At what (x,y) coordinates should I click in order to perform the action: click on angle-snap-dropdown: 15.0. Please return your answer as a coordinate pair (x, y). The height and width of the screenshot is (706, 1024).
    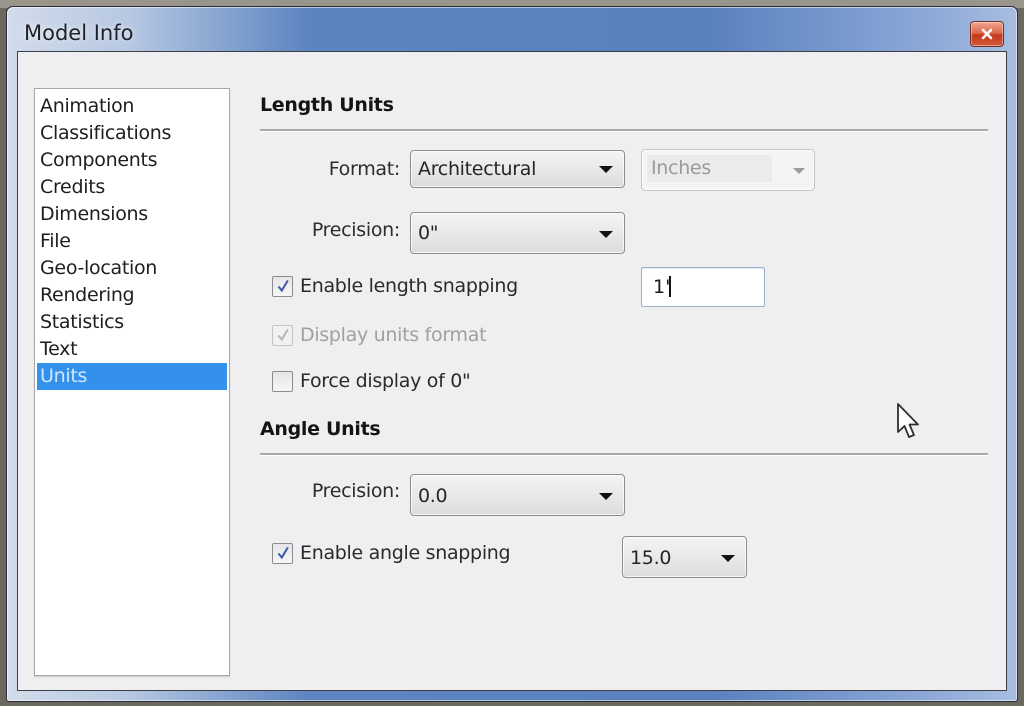
    Looking at the image, I should click on (684, 557).